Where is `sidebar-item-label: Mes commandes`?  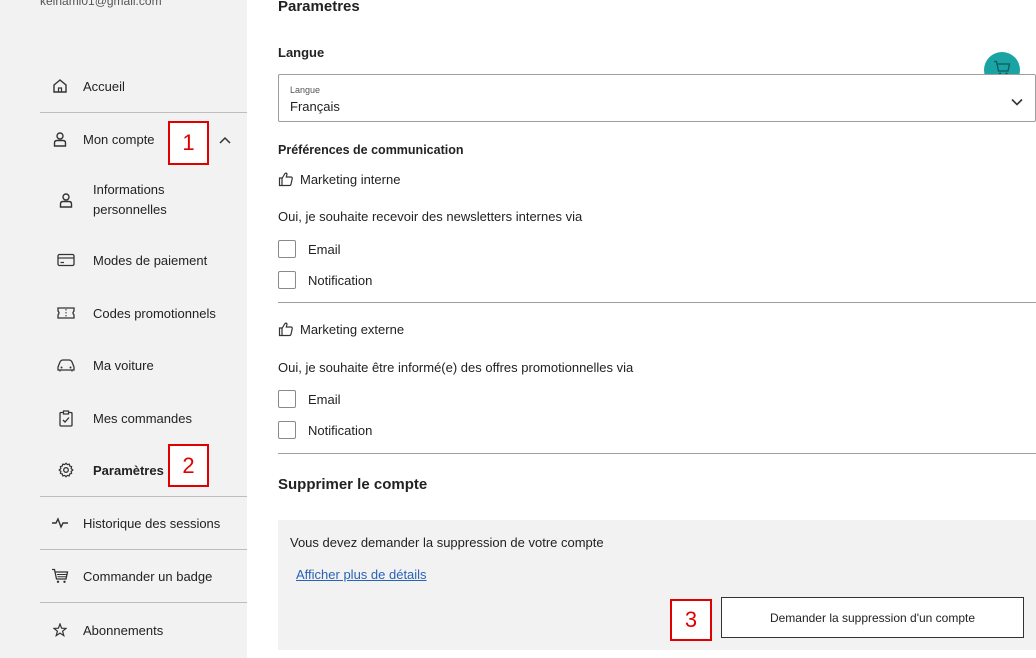 sidebar-item-label: Mes commandes is located at coordinates (142, 418).